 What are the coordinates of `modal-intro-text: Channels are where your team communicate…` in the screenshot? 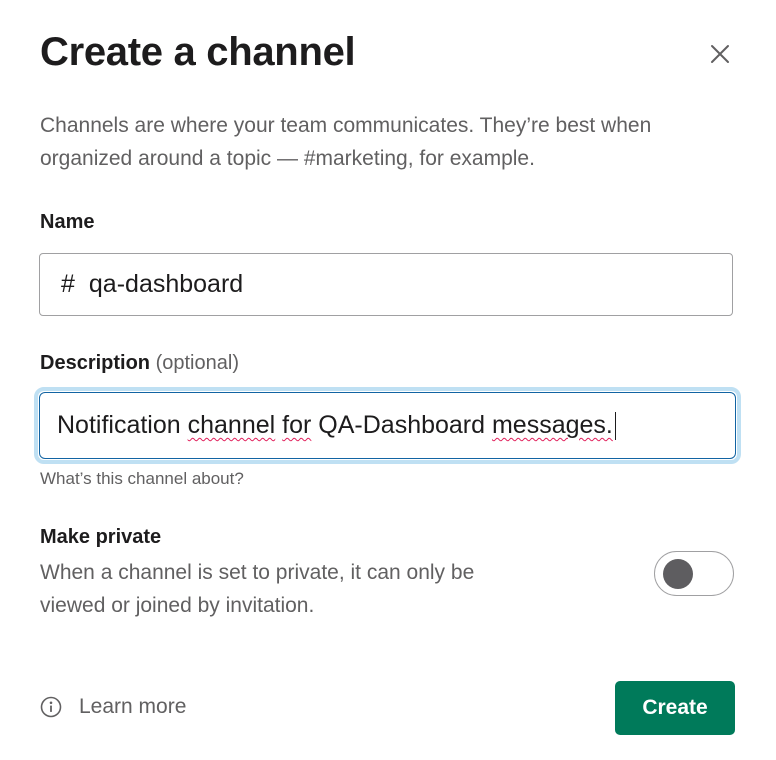 It's located at (346, 142).